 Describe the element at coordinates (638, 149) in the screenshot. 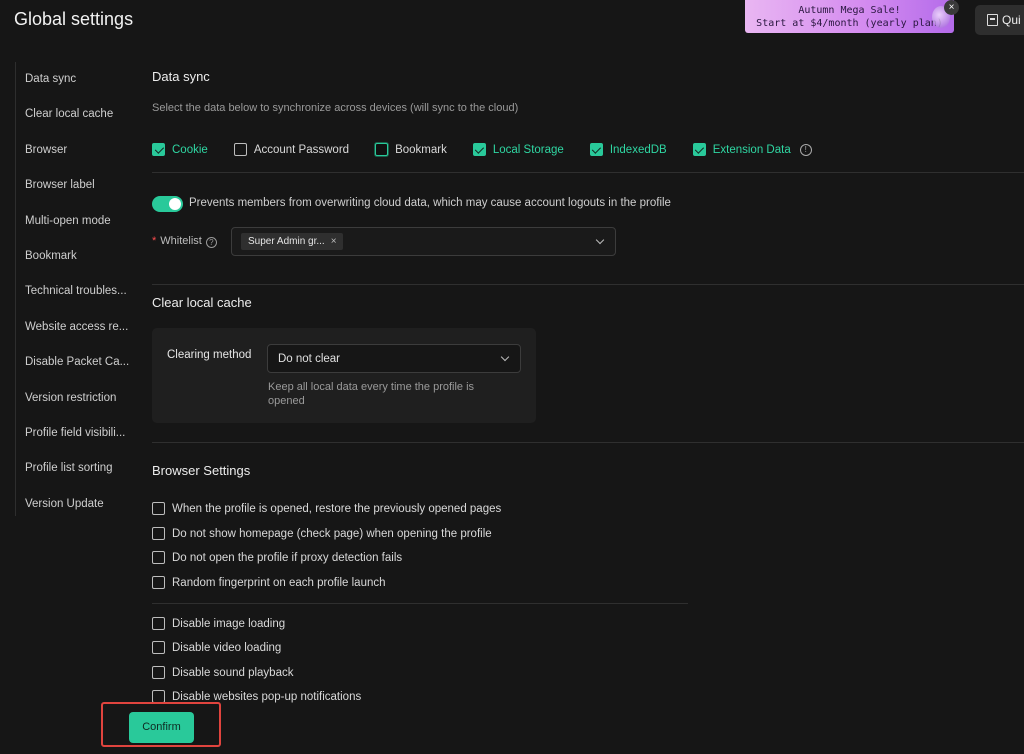

I see `sync-option-label: IndexedDB` at that location.